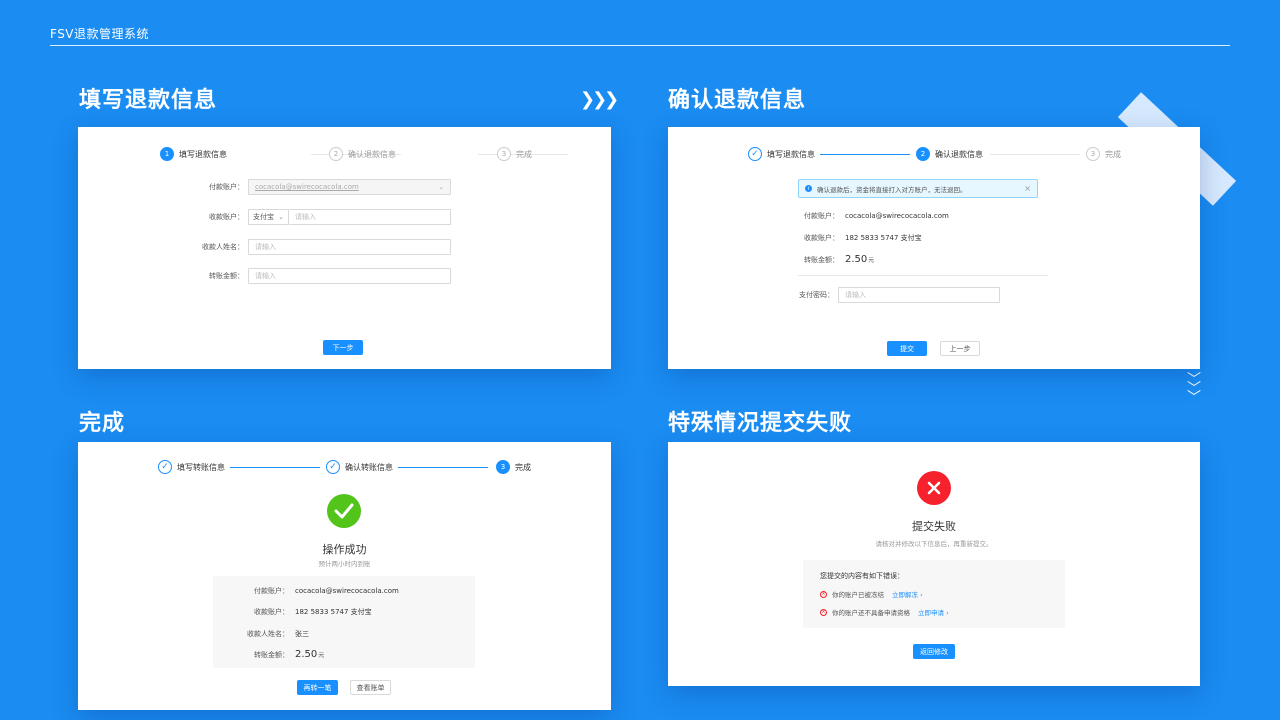  I want to click on failure-title: 提交失败, so click(934, 526).